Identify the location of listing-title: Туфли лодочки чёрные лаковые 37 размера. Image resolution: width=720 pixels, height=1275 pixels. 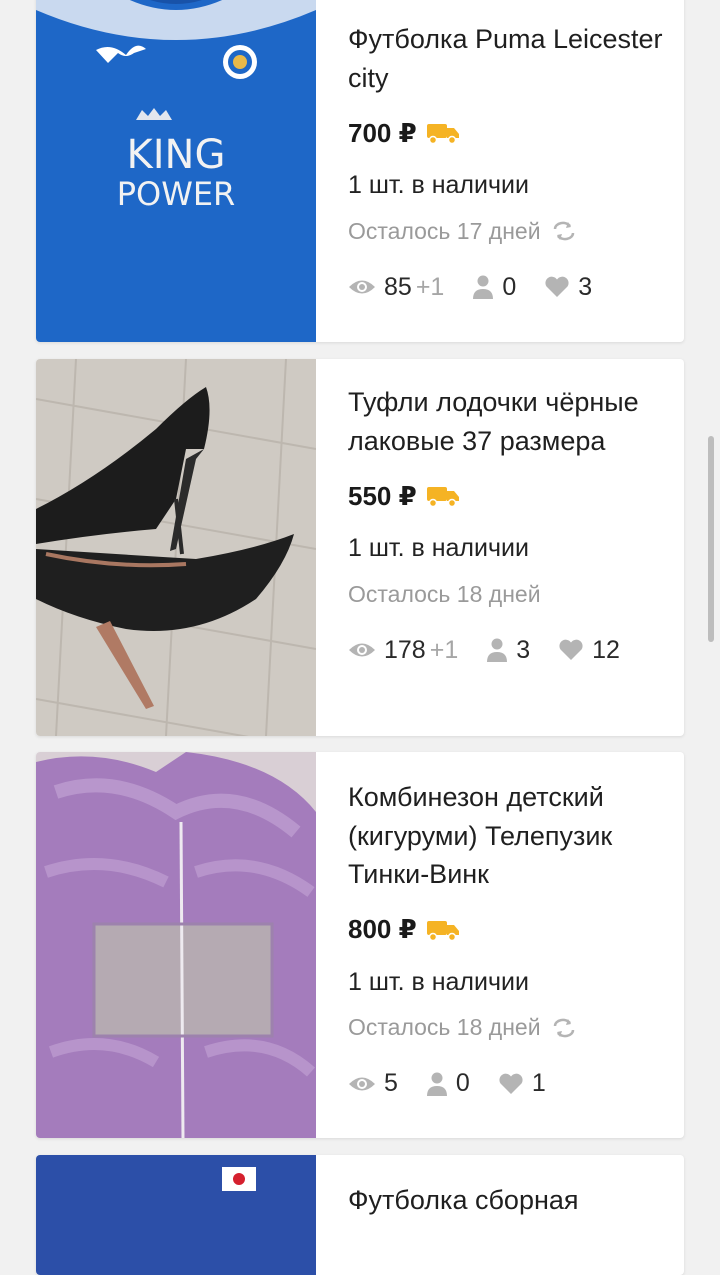
(506, 421).